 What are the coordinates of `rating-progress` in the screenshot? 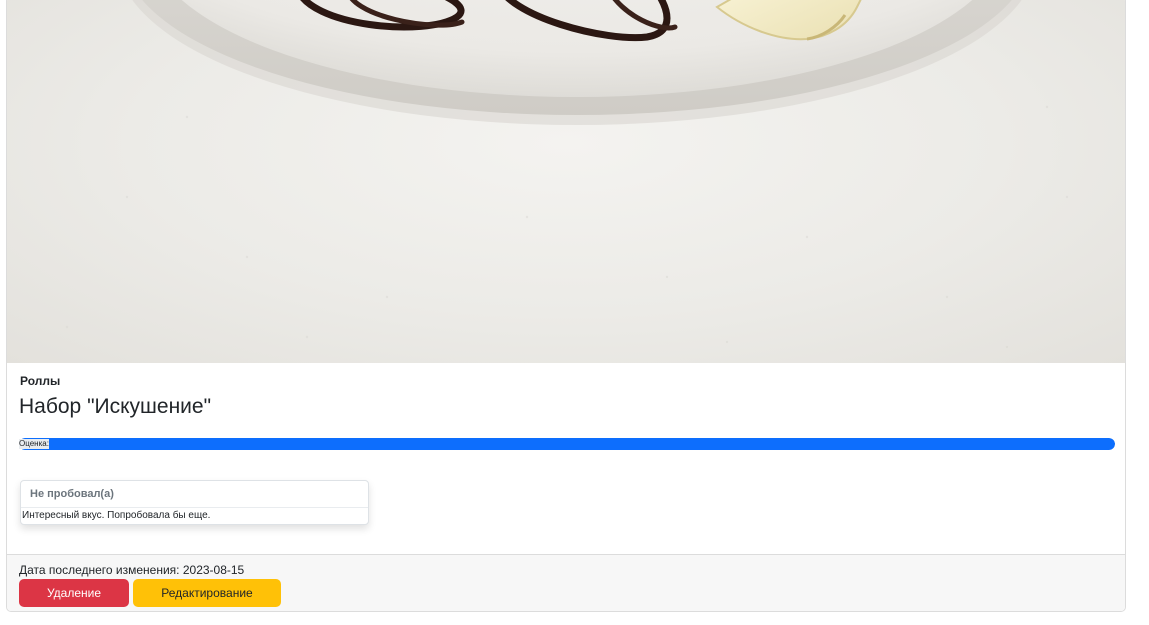 It's located at (567, 444).